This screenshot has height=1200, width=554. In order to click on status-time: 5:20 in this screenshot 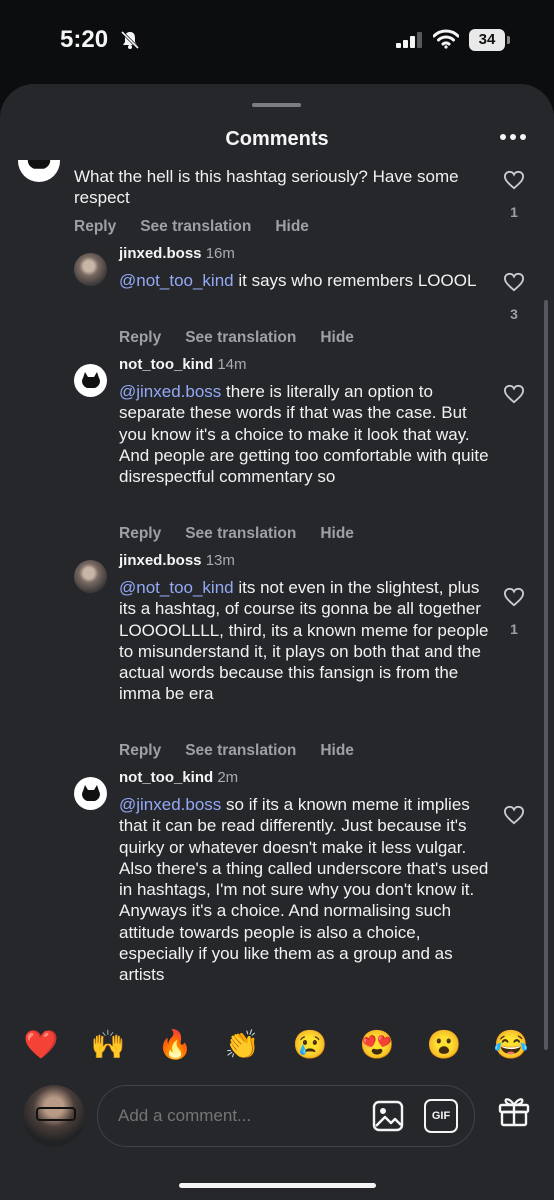, I will do `click(84, 39)`.